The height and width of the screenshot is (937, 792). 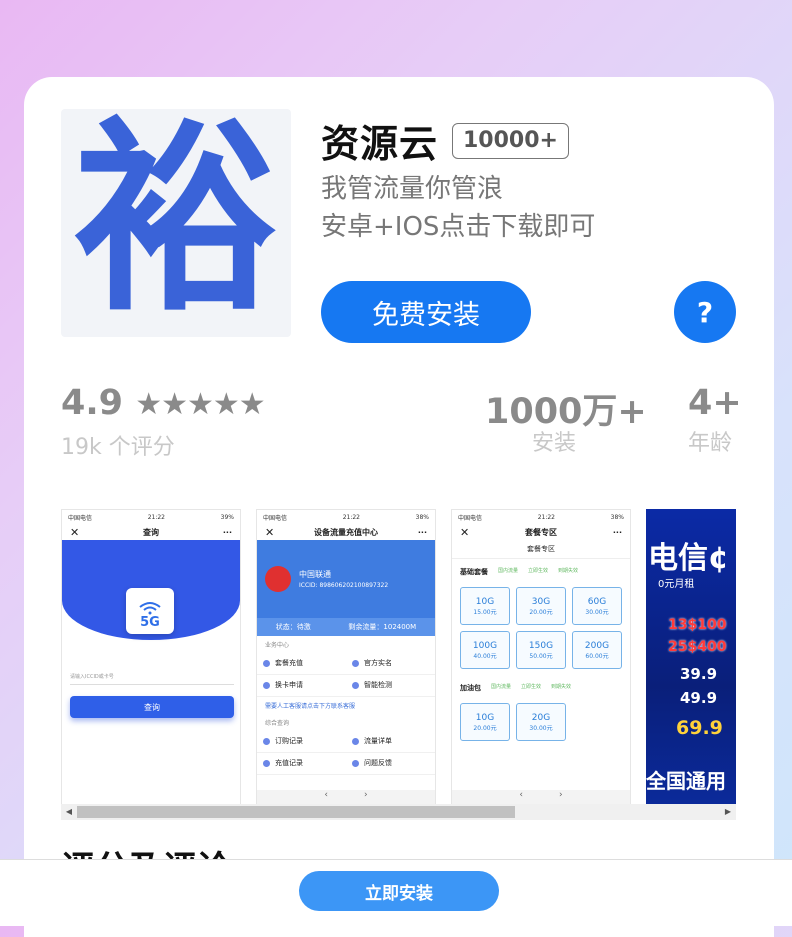 I want to click on addon-grid: 10G 20.00元 20G 30.00元, so click(x=541, y=722).